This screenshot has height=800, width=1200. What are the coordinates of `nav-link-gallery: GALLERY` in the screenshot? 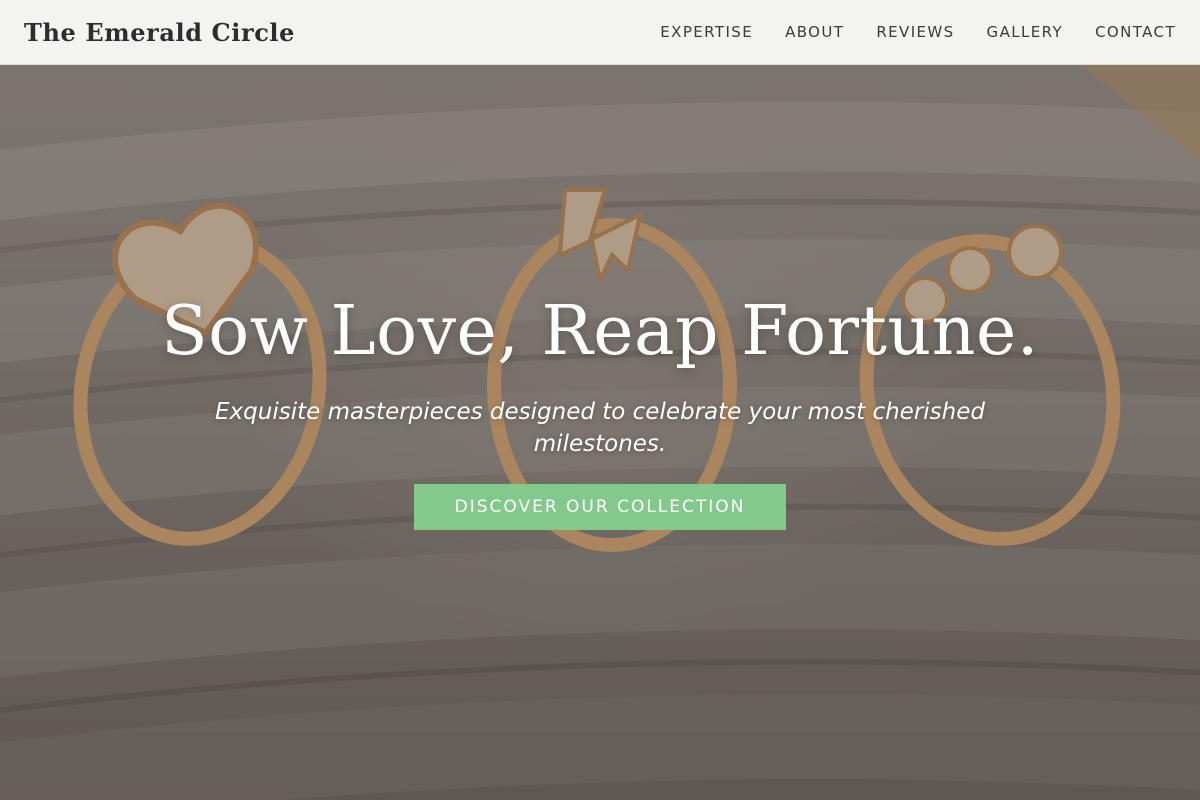 It's located at (1025, 32).